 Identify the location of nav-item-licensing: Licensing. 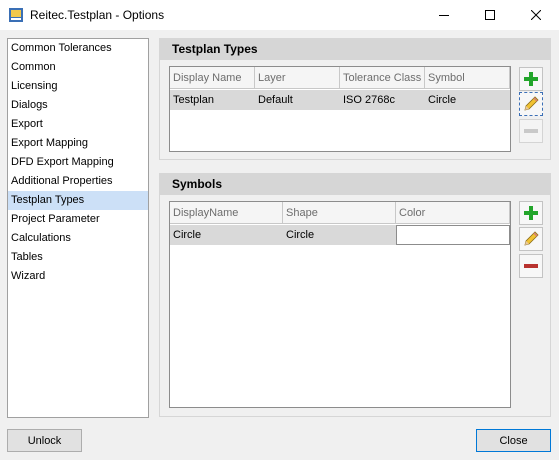
(78, 86).